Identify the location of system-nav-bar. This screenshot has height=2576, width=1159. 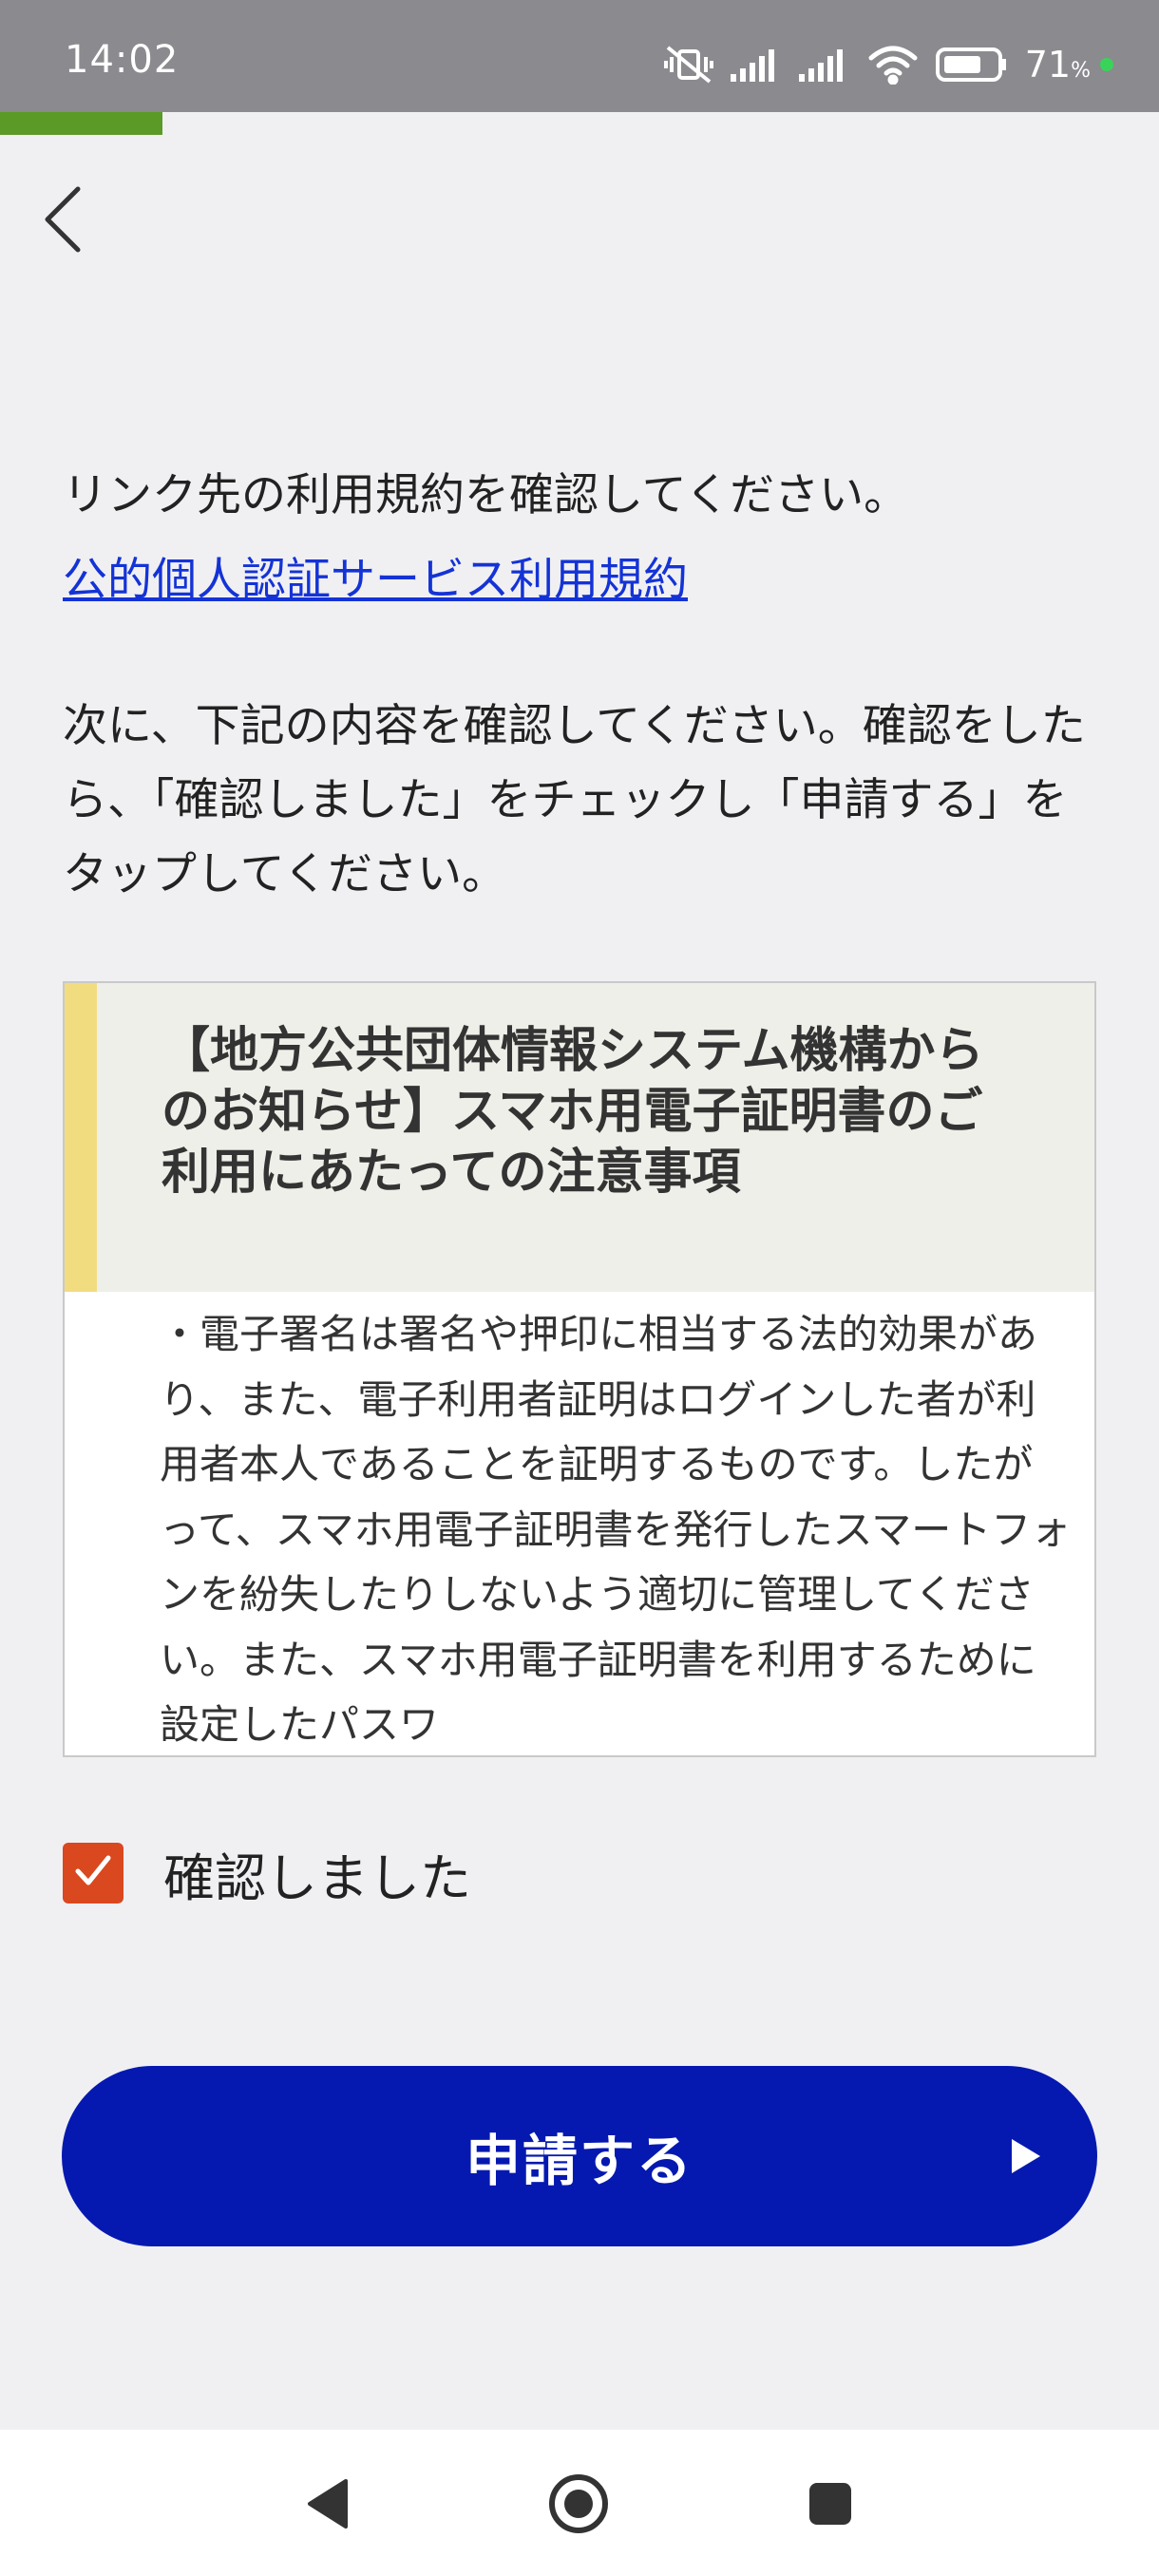
(579, 2503).